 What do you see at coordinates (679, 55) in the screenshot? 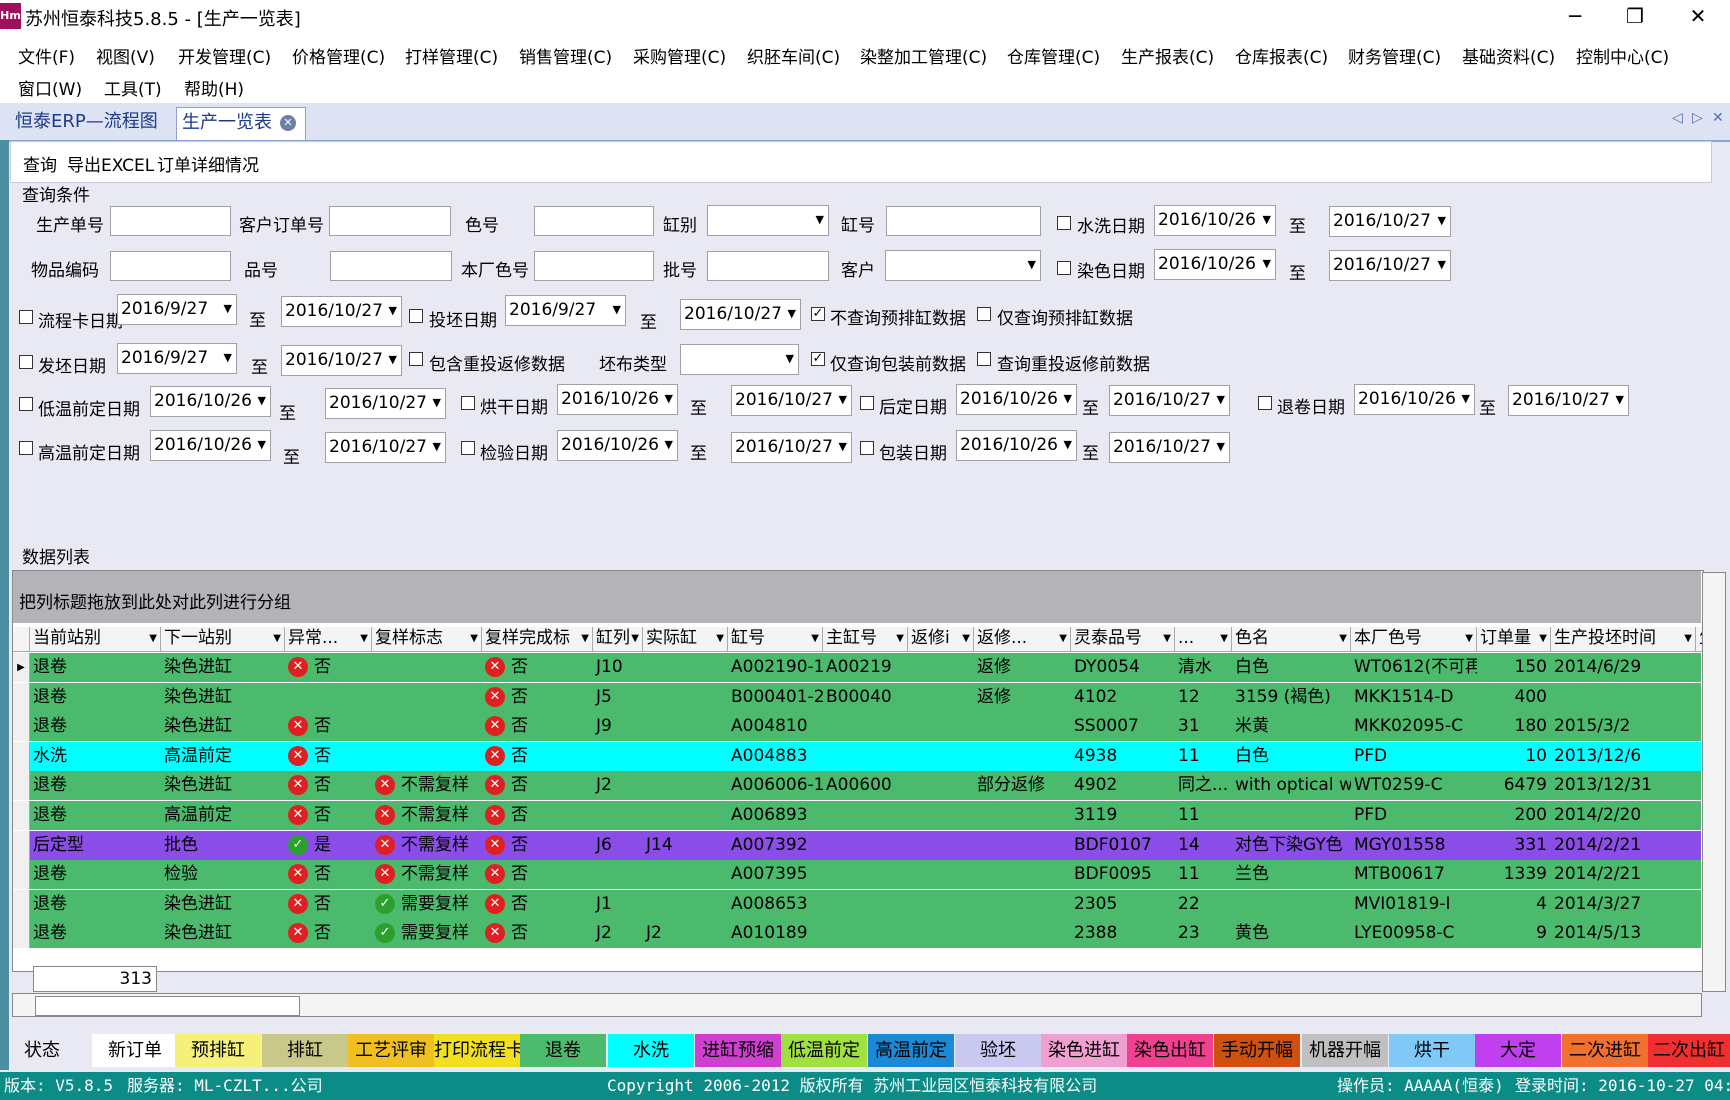
I see `menu-purchase: 采购管理(C)` at bounding box center [679, 55].